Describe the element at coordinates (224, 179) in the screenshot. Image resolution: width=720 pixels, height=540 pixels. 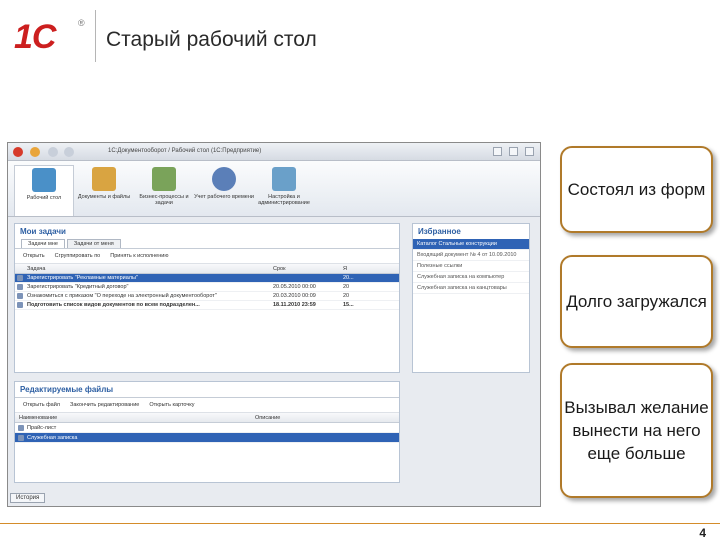
I see `clock-icon` at that location.